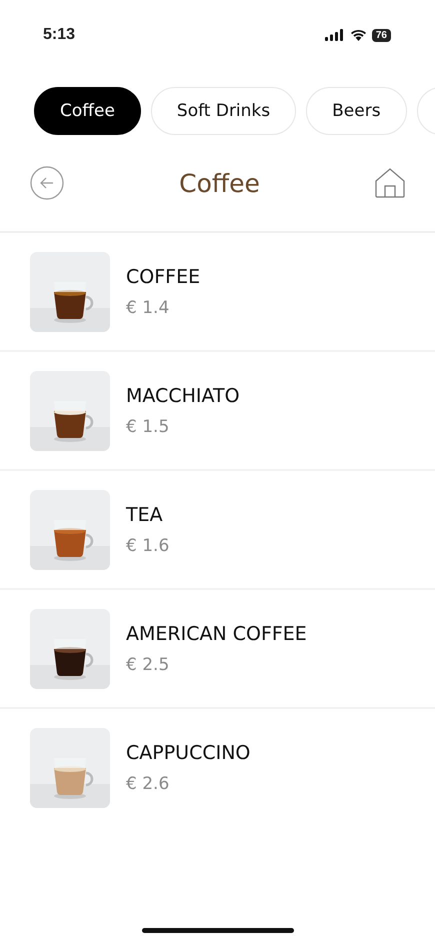 Image resolution: width=435 pixels, height=945 pixels. I want to click on wifi-icon, so click(358, 35).